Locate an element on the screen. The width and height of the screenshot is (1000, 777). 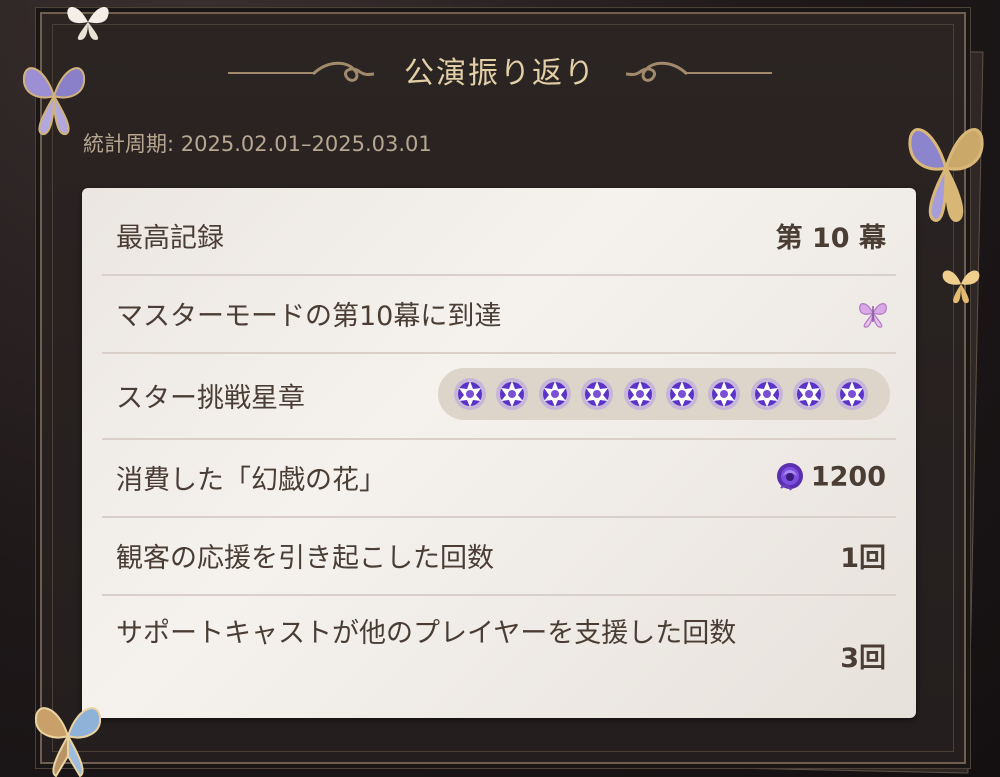
title-ornament-right is located at coordinates (728, 73).